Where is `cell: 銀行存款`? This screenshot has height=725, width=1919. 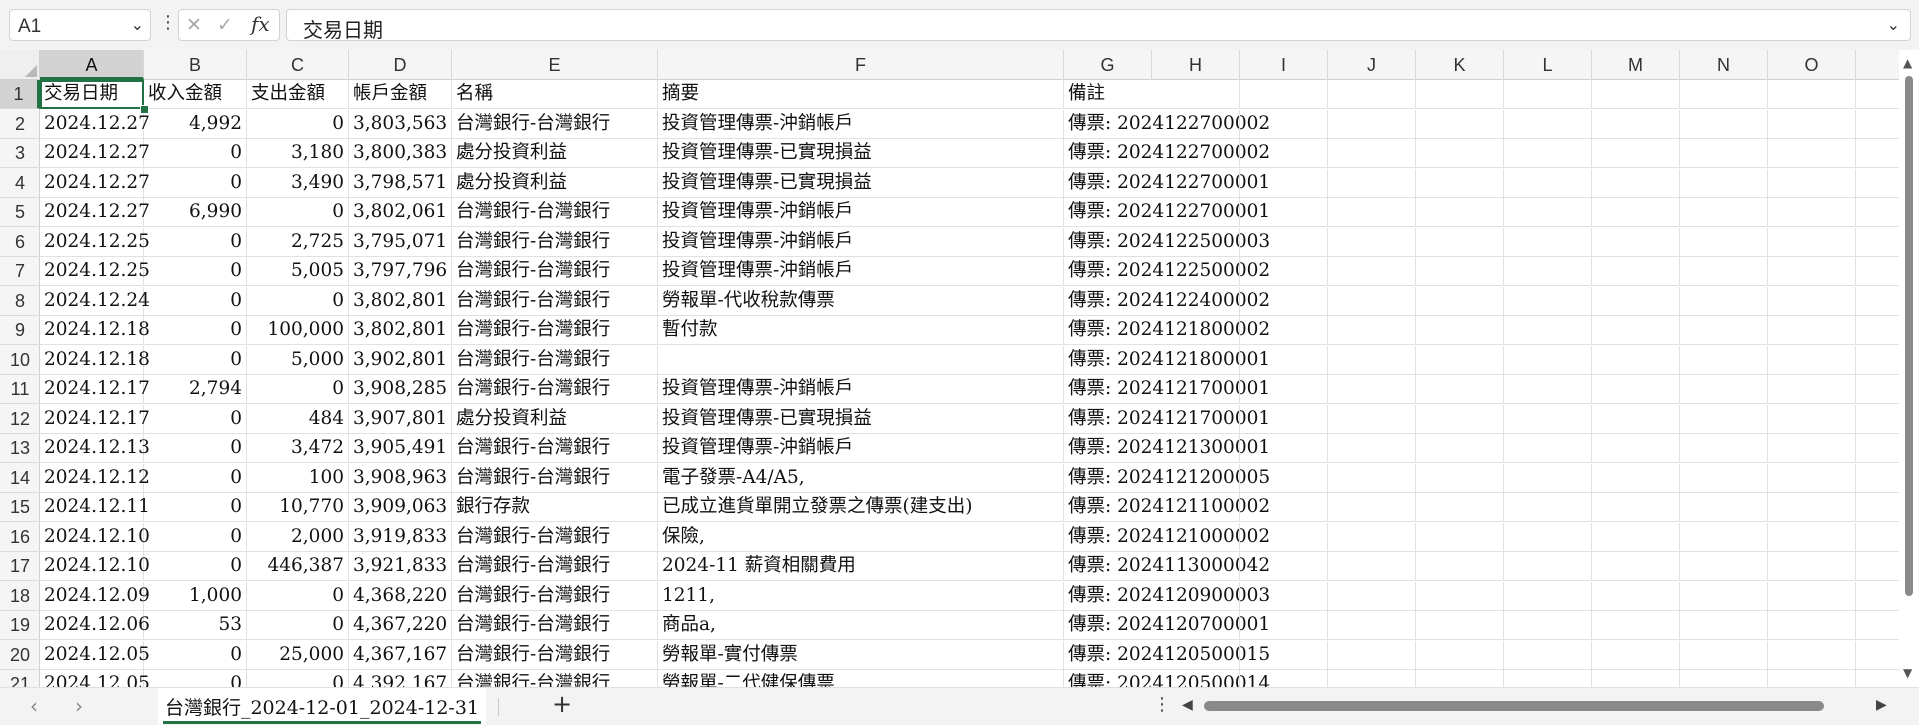 cell: 銀行存款 is located at coordinates (555, 507).